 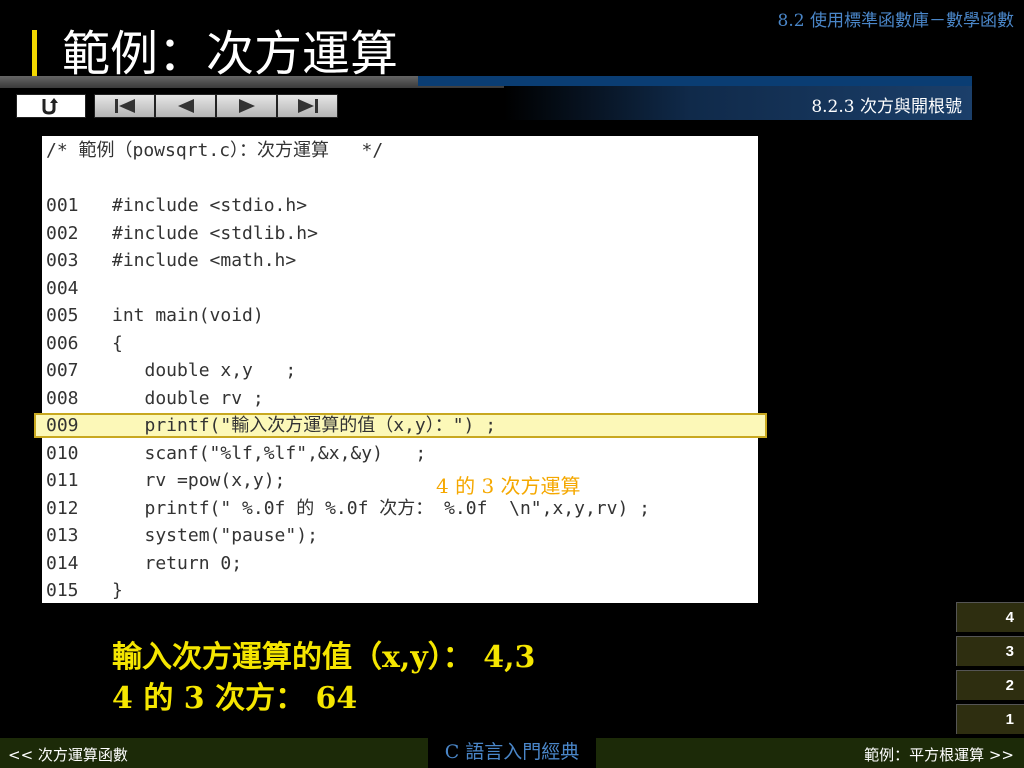 I want to click on previous-icon, so click(x=185, y=106).